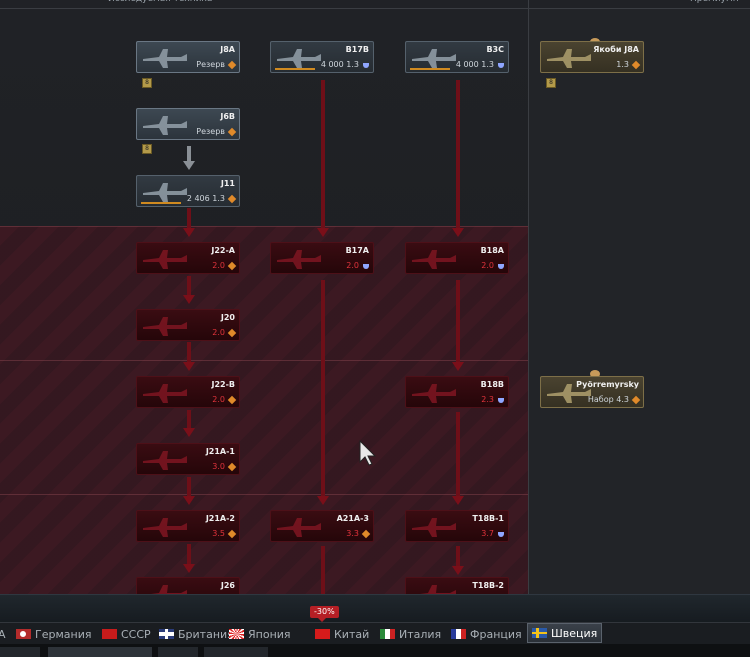 The width and height of the screenshot is (750, 657). What do you see at coordinates (227, 116) in the screenshot?
I see `vehicle-name: J6B` at bounding box center [227, 116].